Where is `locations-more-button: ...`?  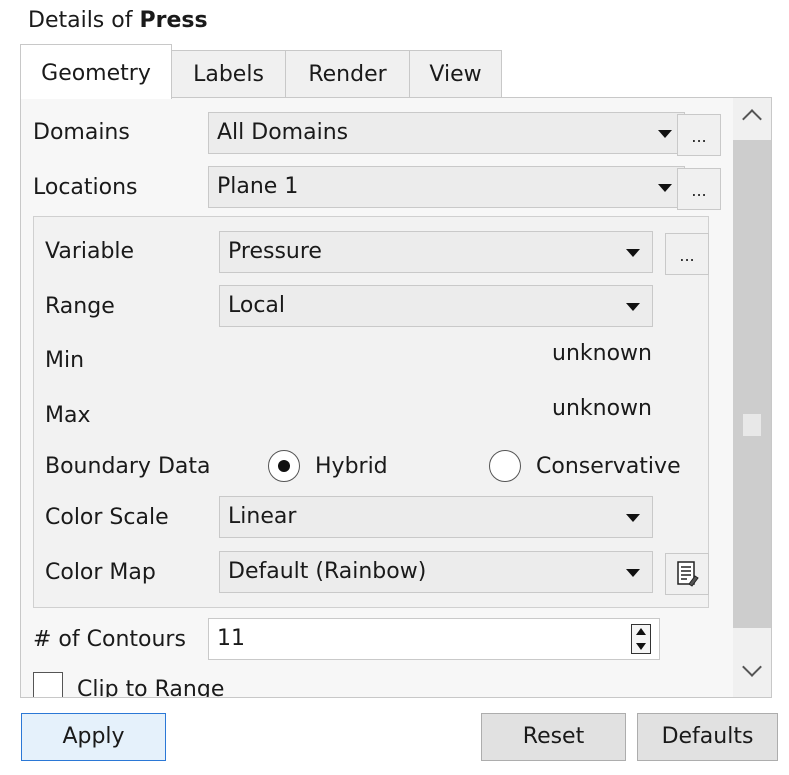 locations-more-button: ... is located at coordinates (699, 189).